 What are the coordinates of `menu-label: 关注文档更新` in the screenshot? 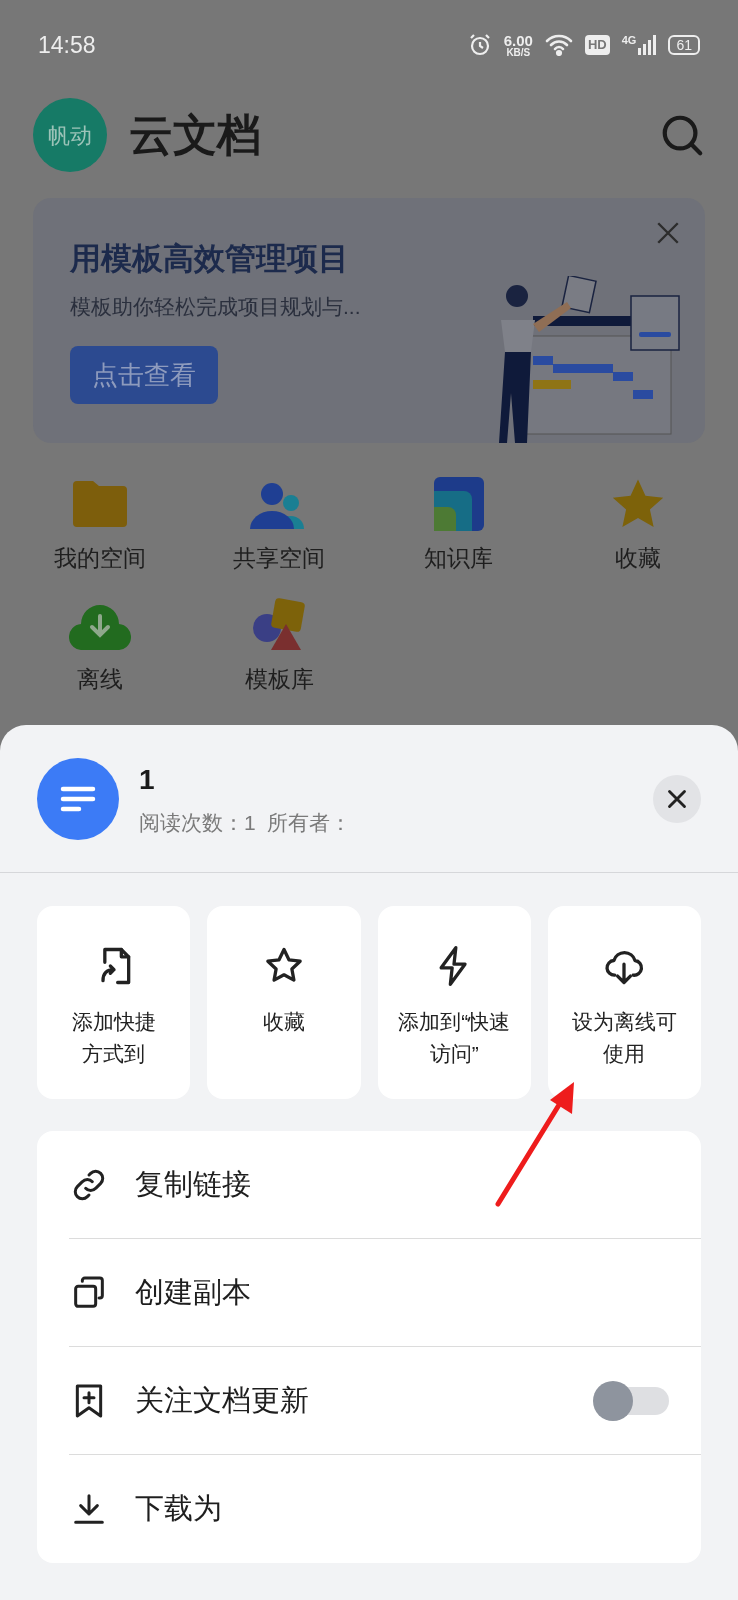 It's located at (222, 1400).